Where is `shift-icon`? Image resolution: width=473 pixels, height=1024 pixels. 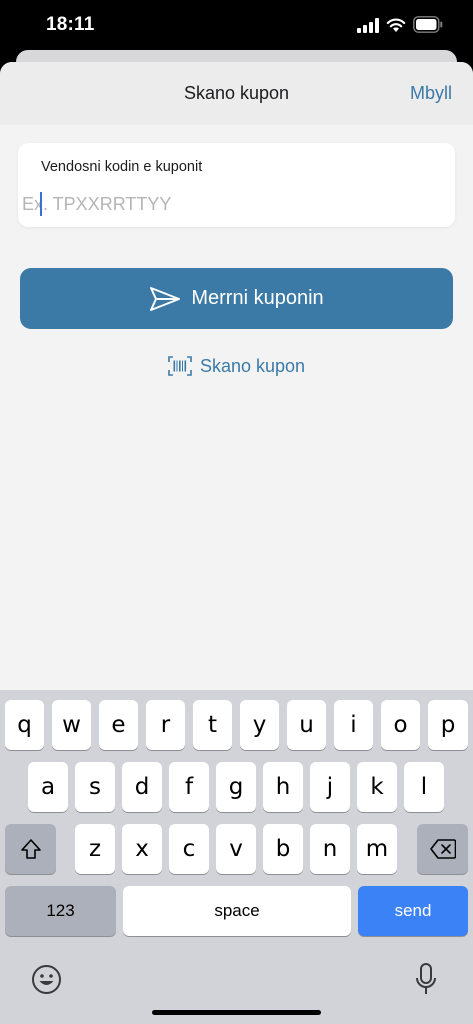
shift-icon is located at coordinates (30, 849).